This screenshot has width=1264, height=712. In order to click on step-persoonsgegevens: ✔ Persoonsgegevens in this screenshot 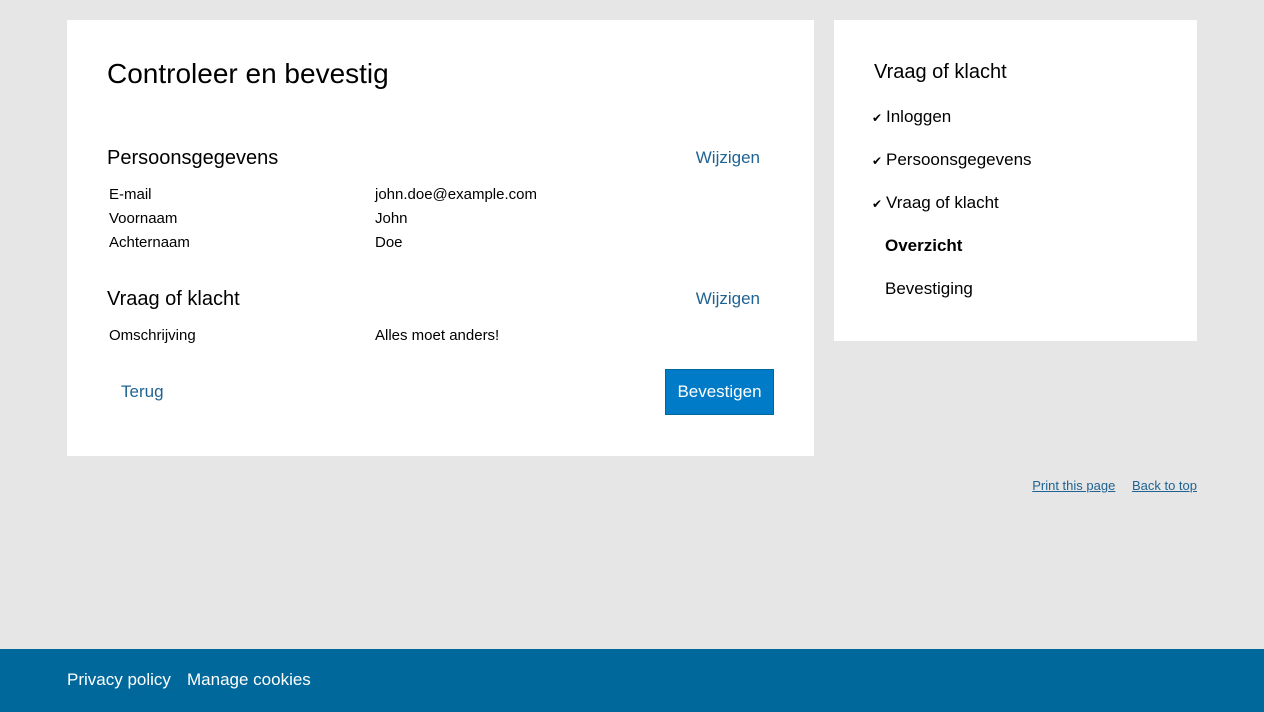, I will do `click(952, 168)`.